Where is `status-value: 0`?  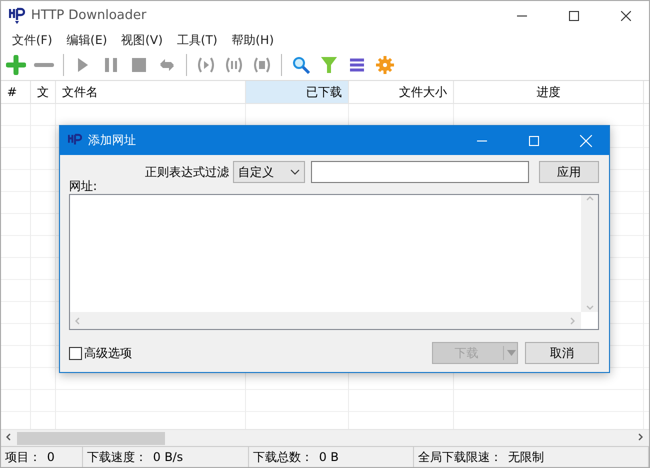
status-value: 0 is located at coordinates (51, 457).